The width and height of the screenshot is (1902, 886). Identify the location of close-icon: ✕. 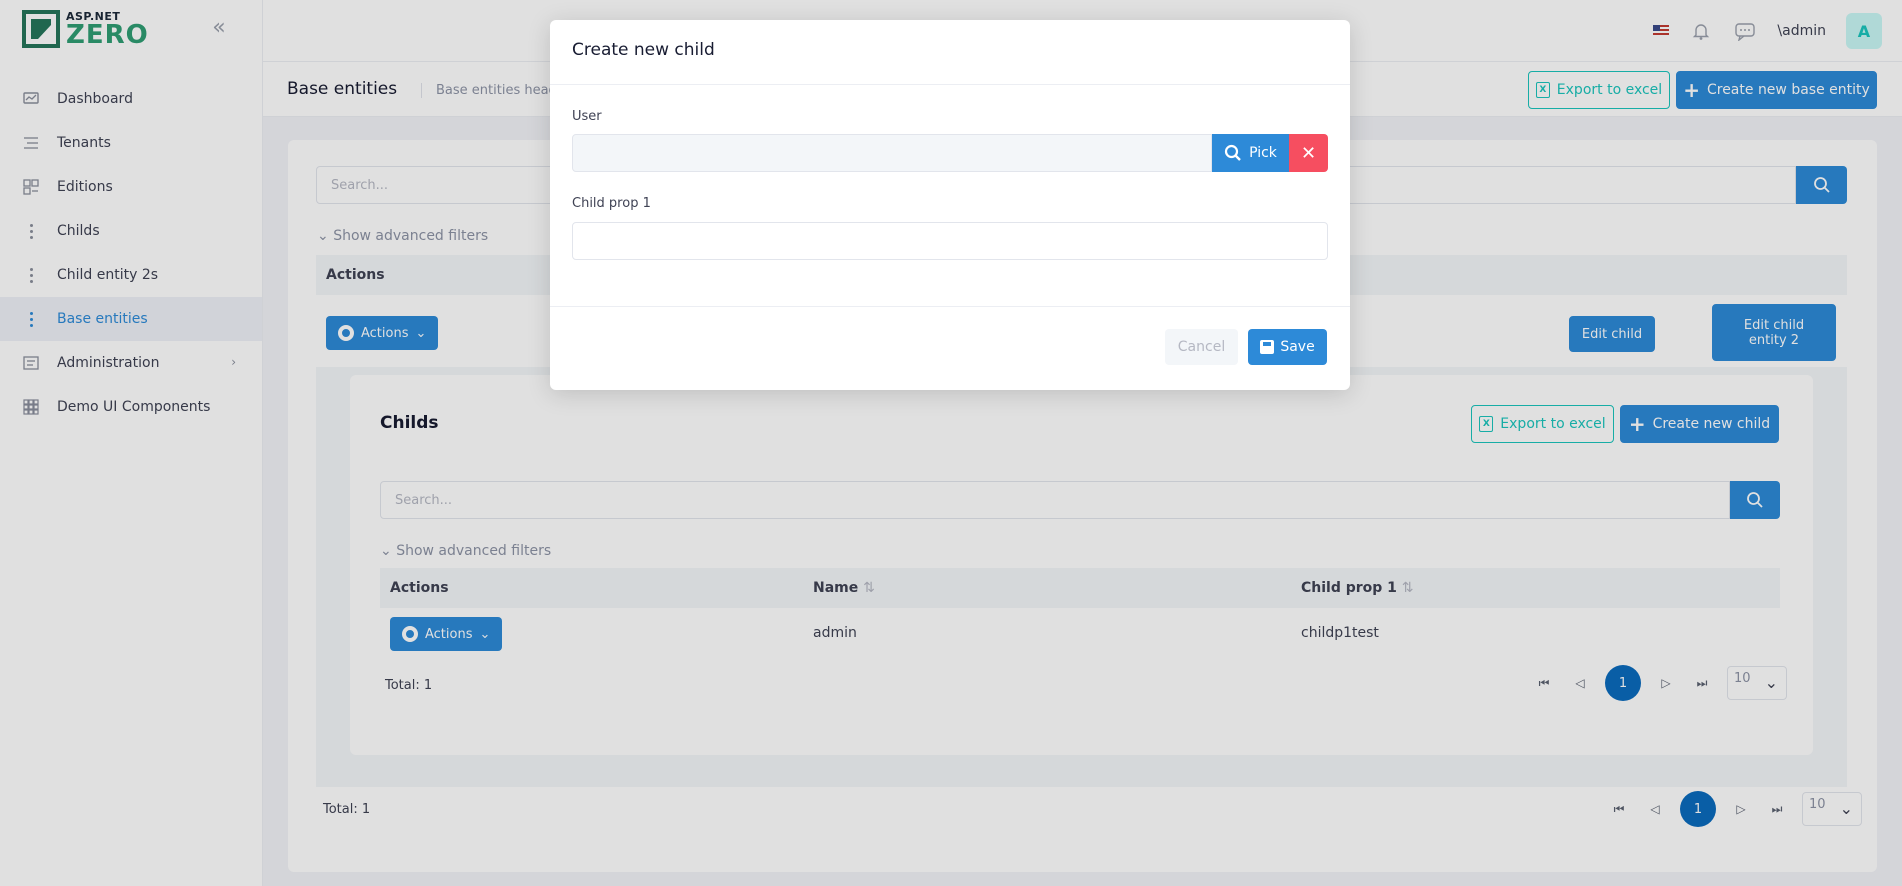
(1308, 153).